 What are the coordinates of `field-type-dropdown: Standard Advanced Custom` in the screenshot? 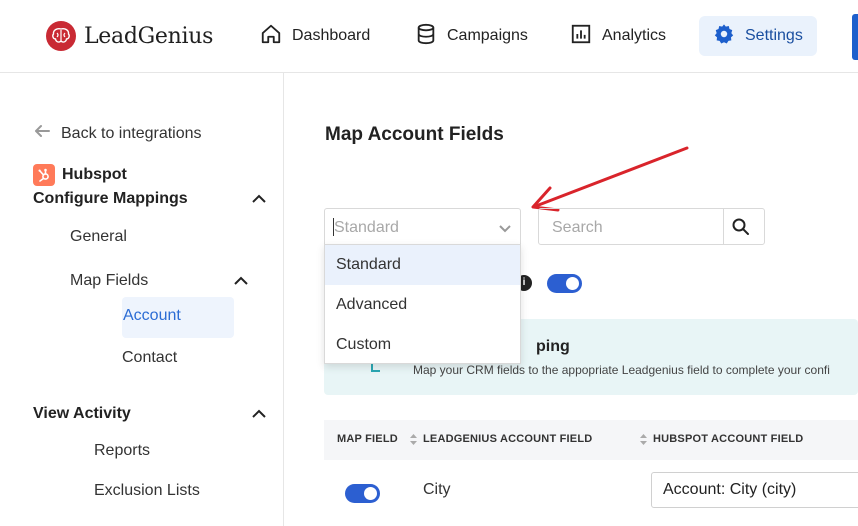 It's located at (422, 304).